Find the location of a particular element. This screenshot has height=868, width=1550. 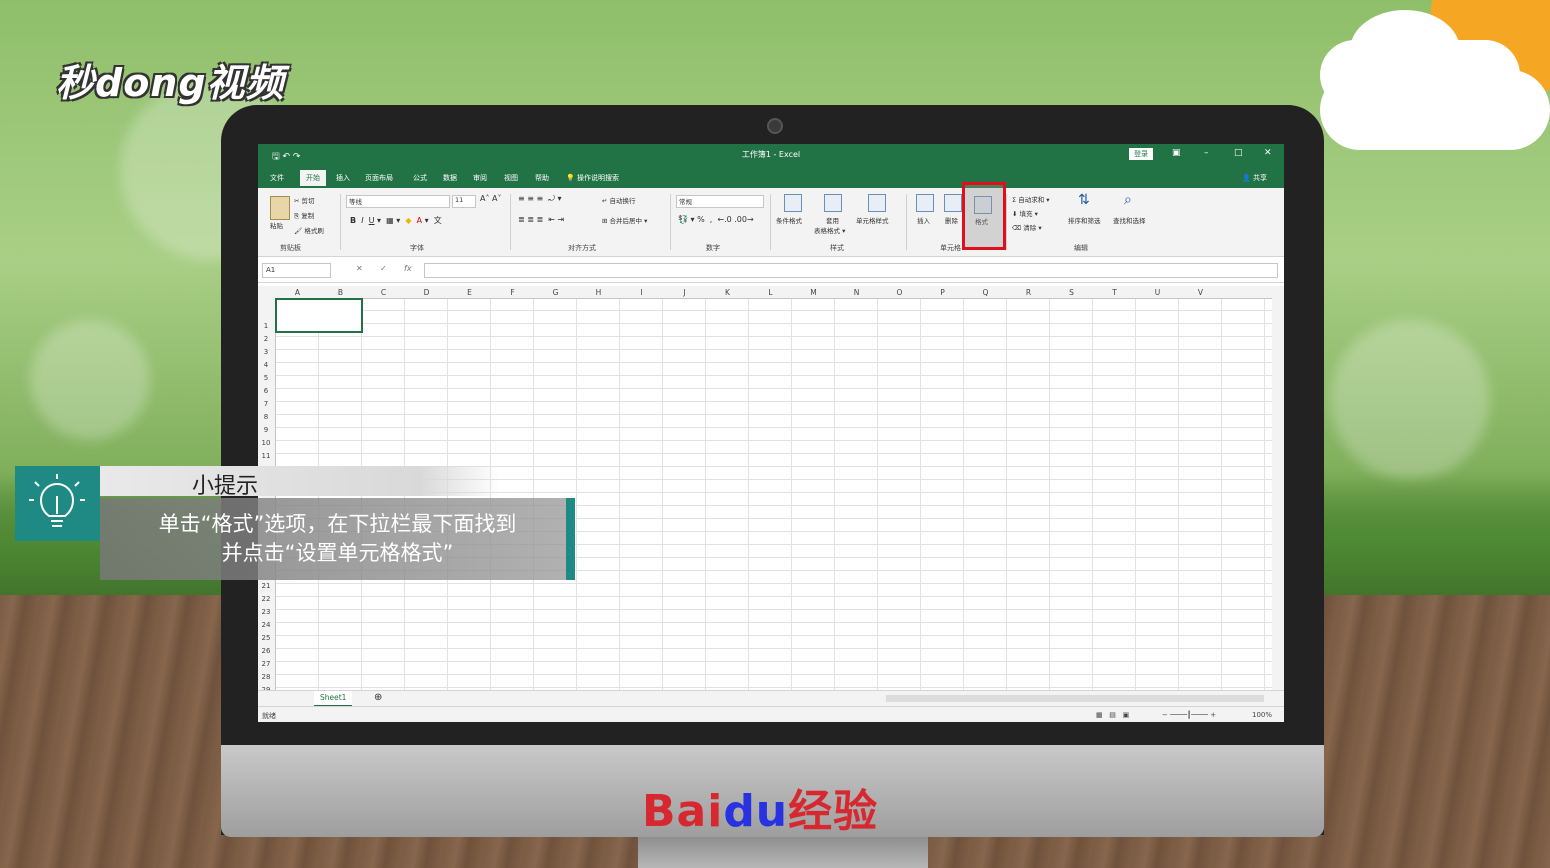

close-icon: ✕ is located at coordinates (1268, 153).